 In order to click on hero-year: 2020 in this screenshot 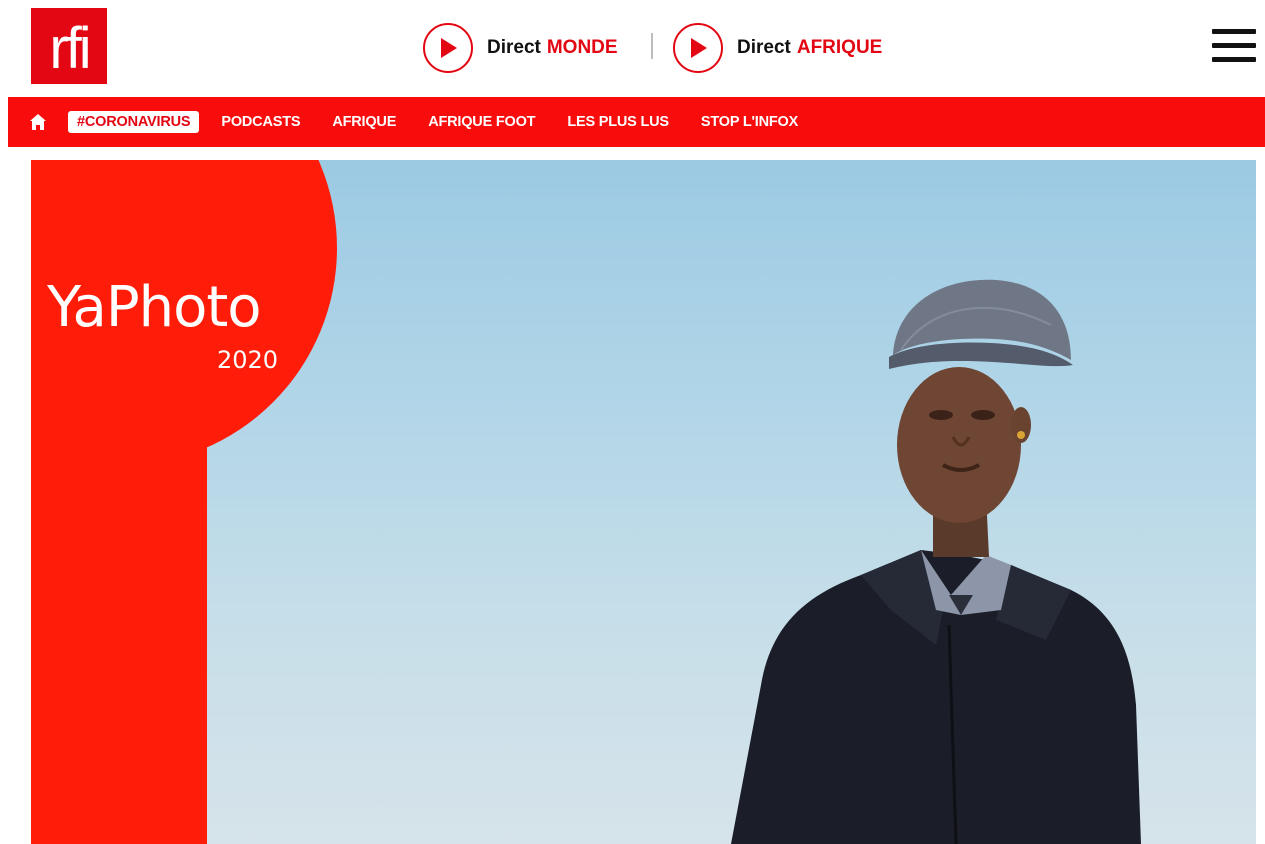, I will do `click(248, 360)`.